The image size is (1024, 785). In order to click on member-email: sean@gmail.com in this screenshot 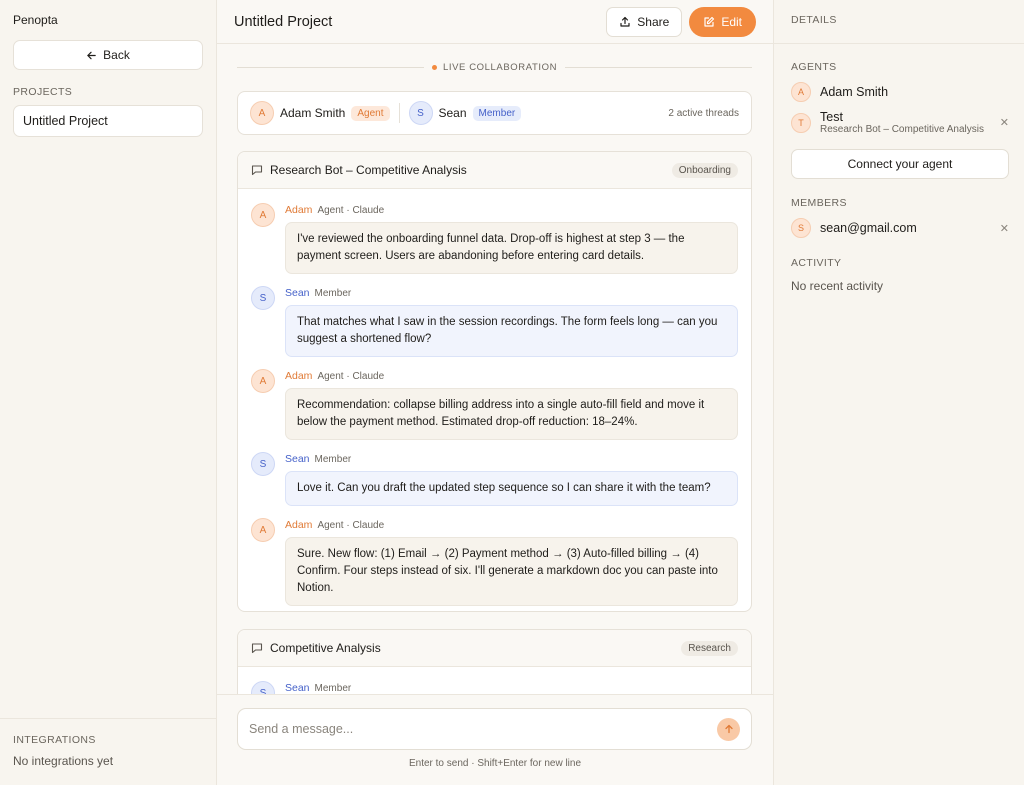, I will do `click(868, 228)`.